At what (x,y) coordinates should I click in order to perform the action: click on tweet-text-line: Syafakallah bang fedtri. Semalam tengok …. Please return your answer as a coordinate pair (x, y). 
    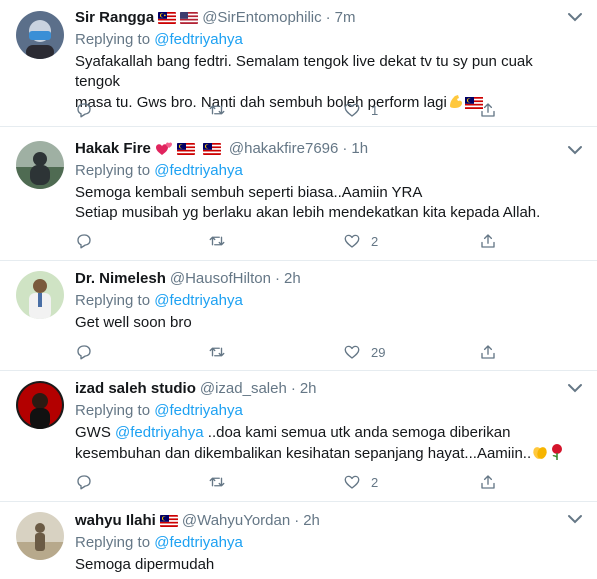
    Looking at the image, I should click on (304, 71).